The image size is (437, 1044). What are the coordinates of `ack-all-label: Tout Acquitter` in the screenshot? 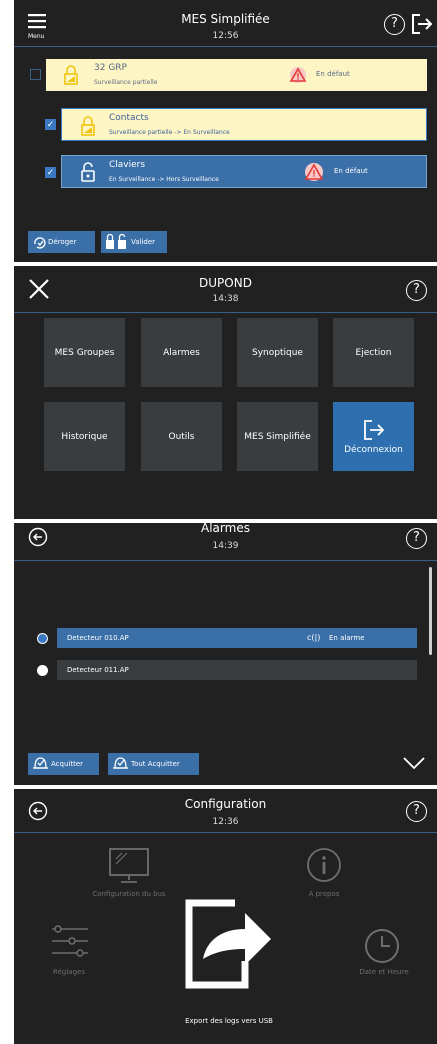 It's located at (155, 764).